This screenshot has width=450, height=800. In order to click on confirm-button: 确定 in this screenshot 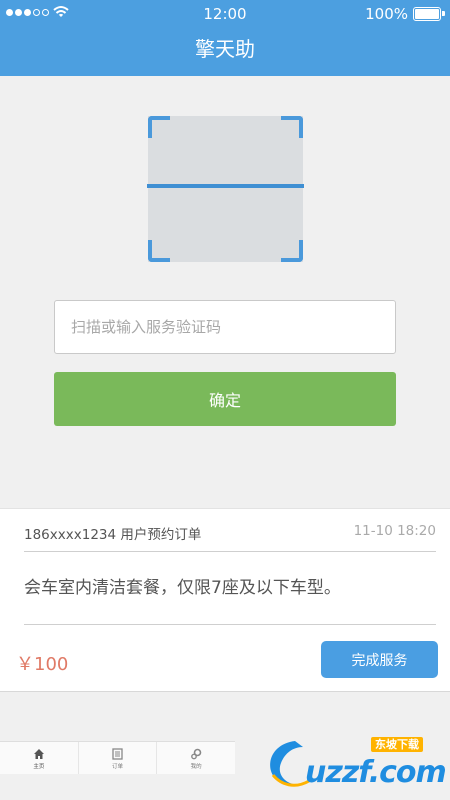, I will do `click(225, 399)`.